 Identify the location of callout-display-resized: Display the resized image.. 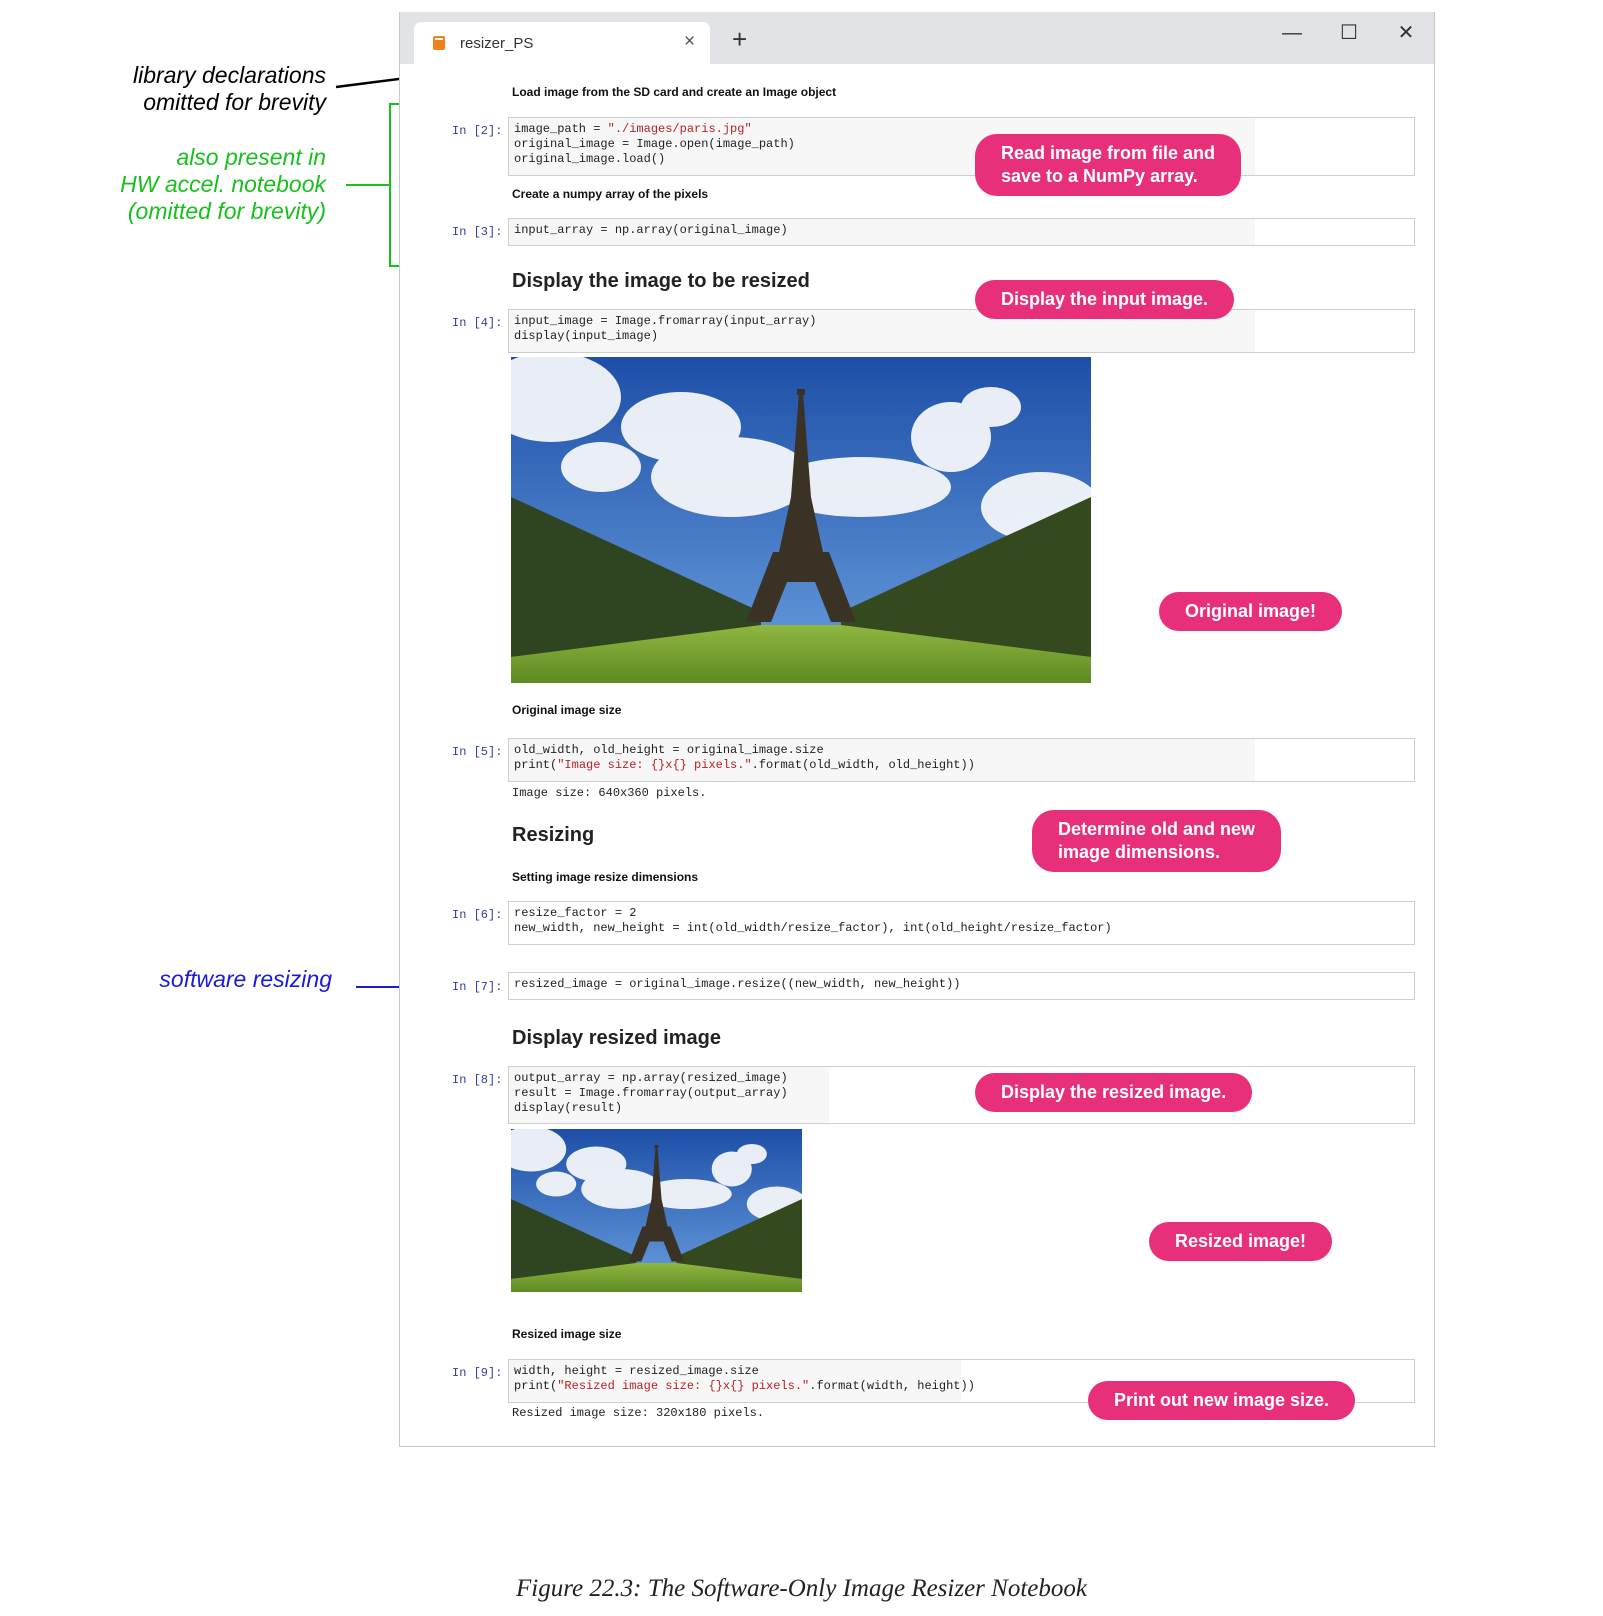
(1114, 1092).